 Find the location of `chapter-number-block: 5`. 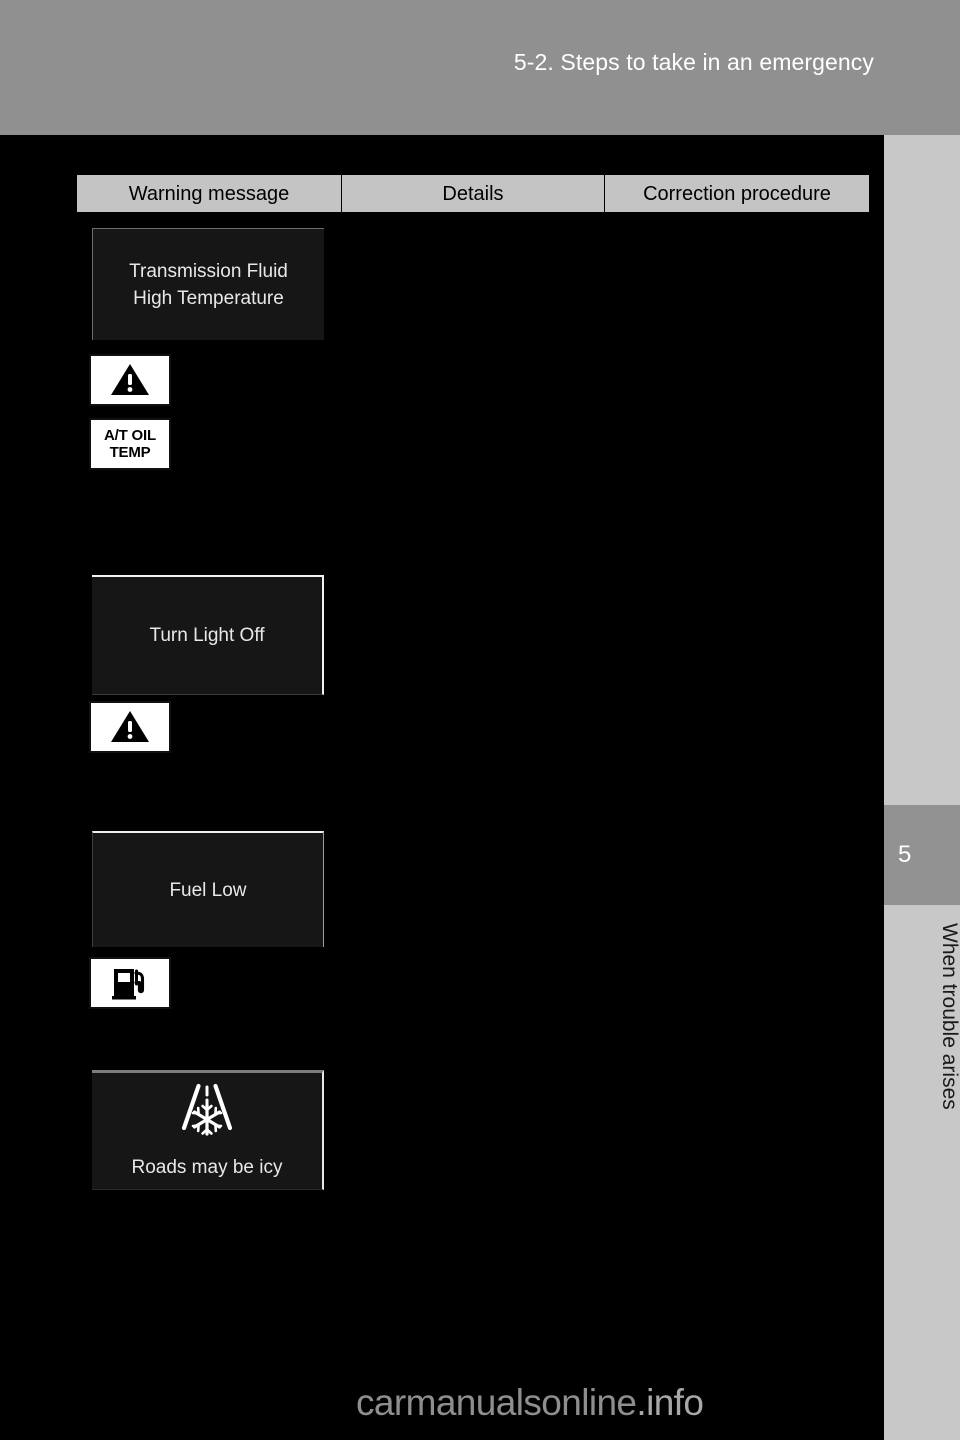

chapter-number-block: 5 is located at coordinates (922, 855).